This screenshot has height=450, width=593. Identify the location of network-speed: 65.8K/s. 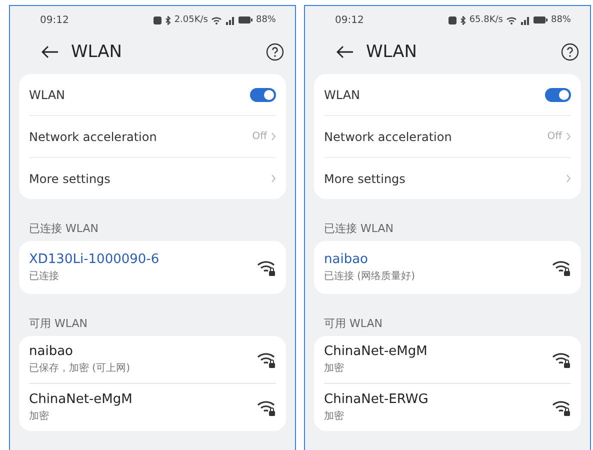
(486, 20).